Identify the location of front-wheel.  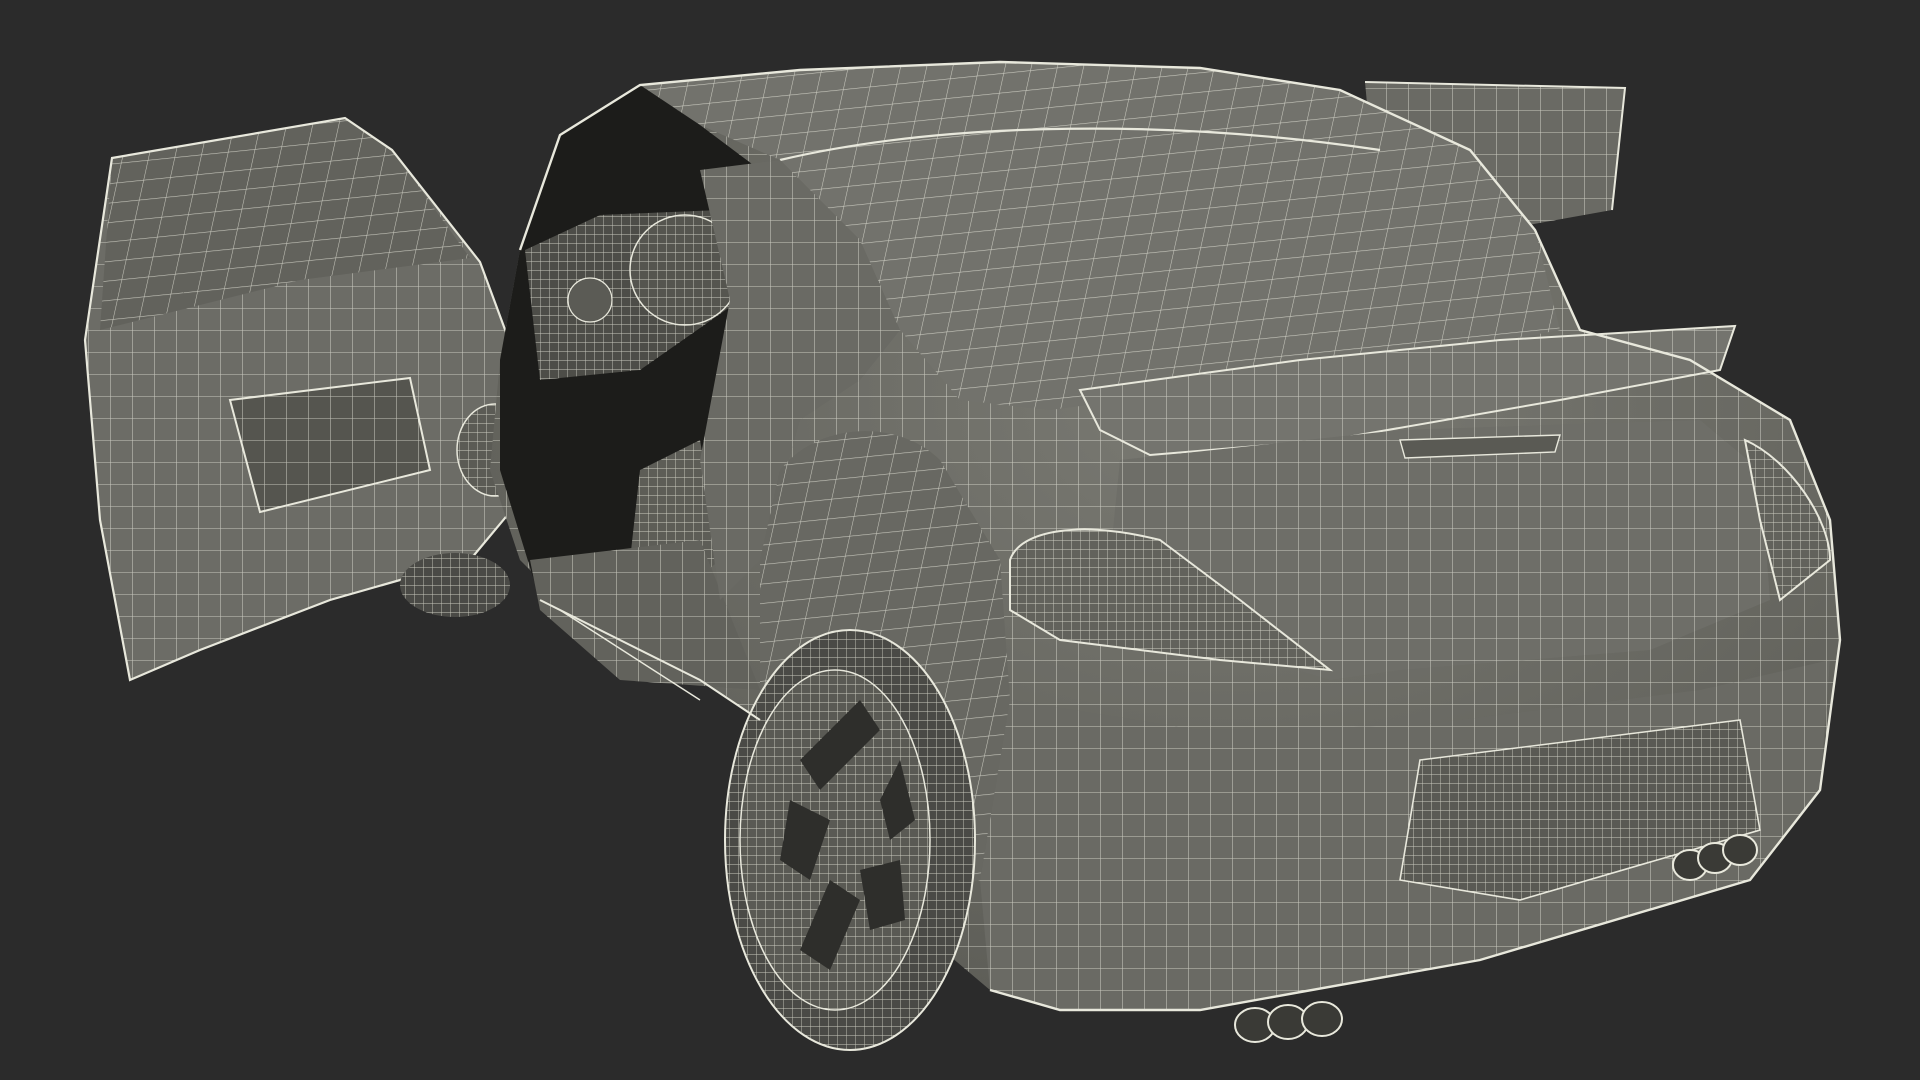
(455, 585).